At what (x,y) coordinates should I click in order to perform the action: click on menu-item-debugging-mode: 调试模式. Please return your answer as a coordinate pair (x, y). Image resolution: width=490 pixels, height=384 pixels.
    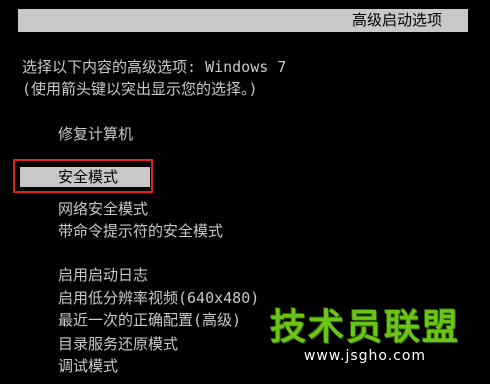
    Looking at the image, I should click on (88, 366).